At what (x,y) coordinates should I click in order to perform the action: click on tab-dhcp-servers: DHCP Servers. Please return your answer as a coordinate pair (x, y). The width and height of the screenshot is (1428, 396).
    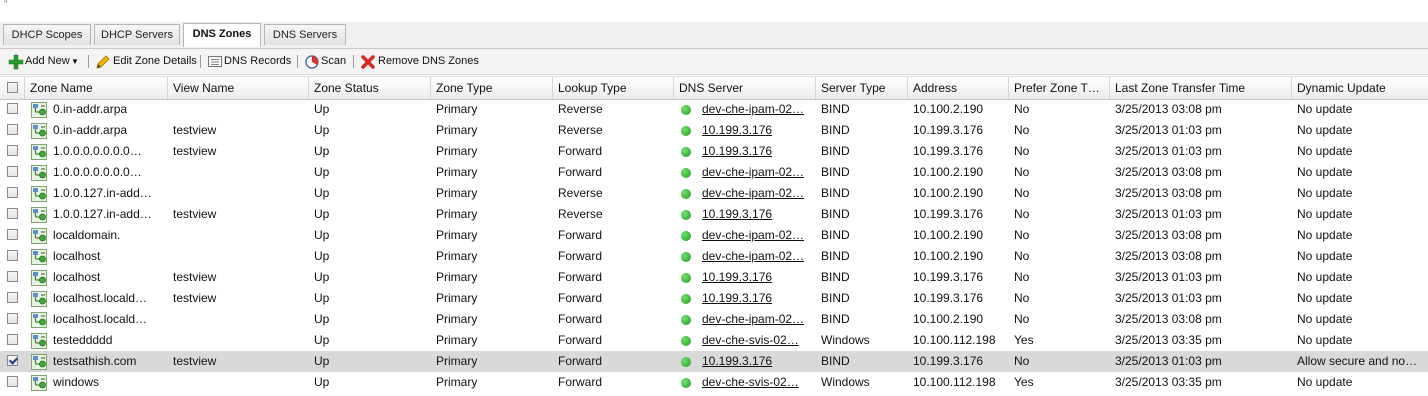
    Looking at the image, I should click on (137, 34).